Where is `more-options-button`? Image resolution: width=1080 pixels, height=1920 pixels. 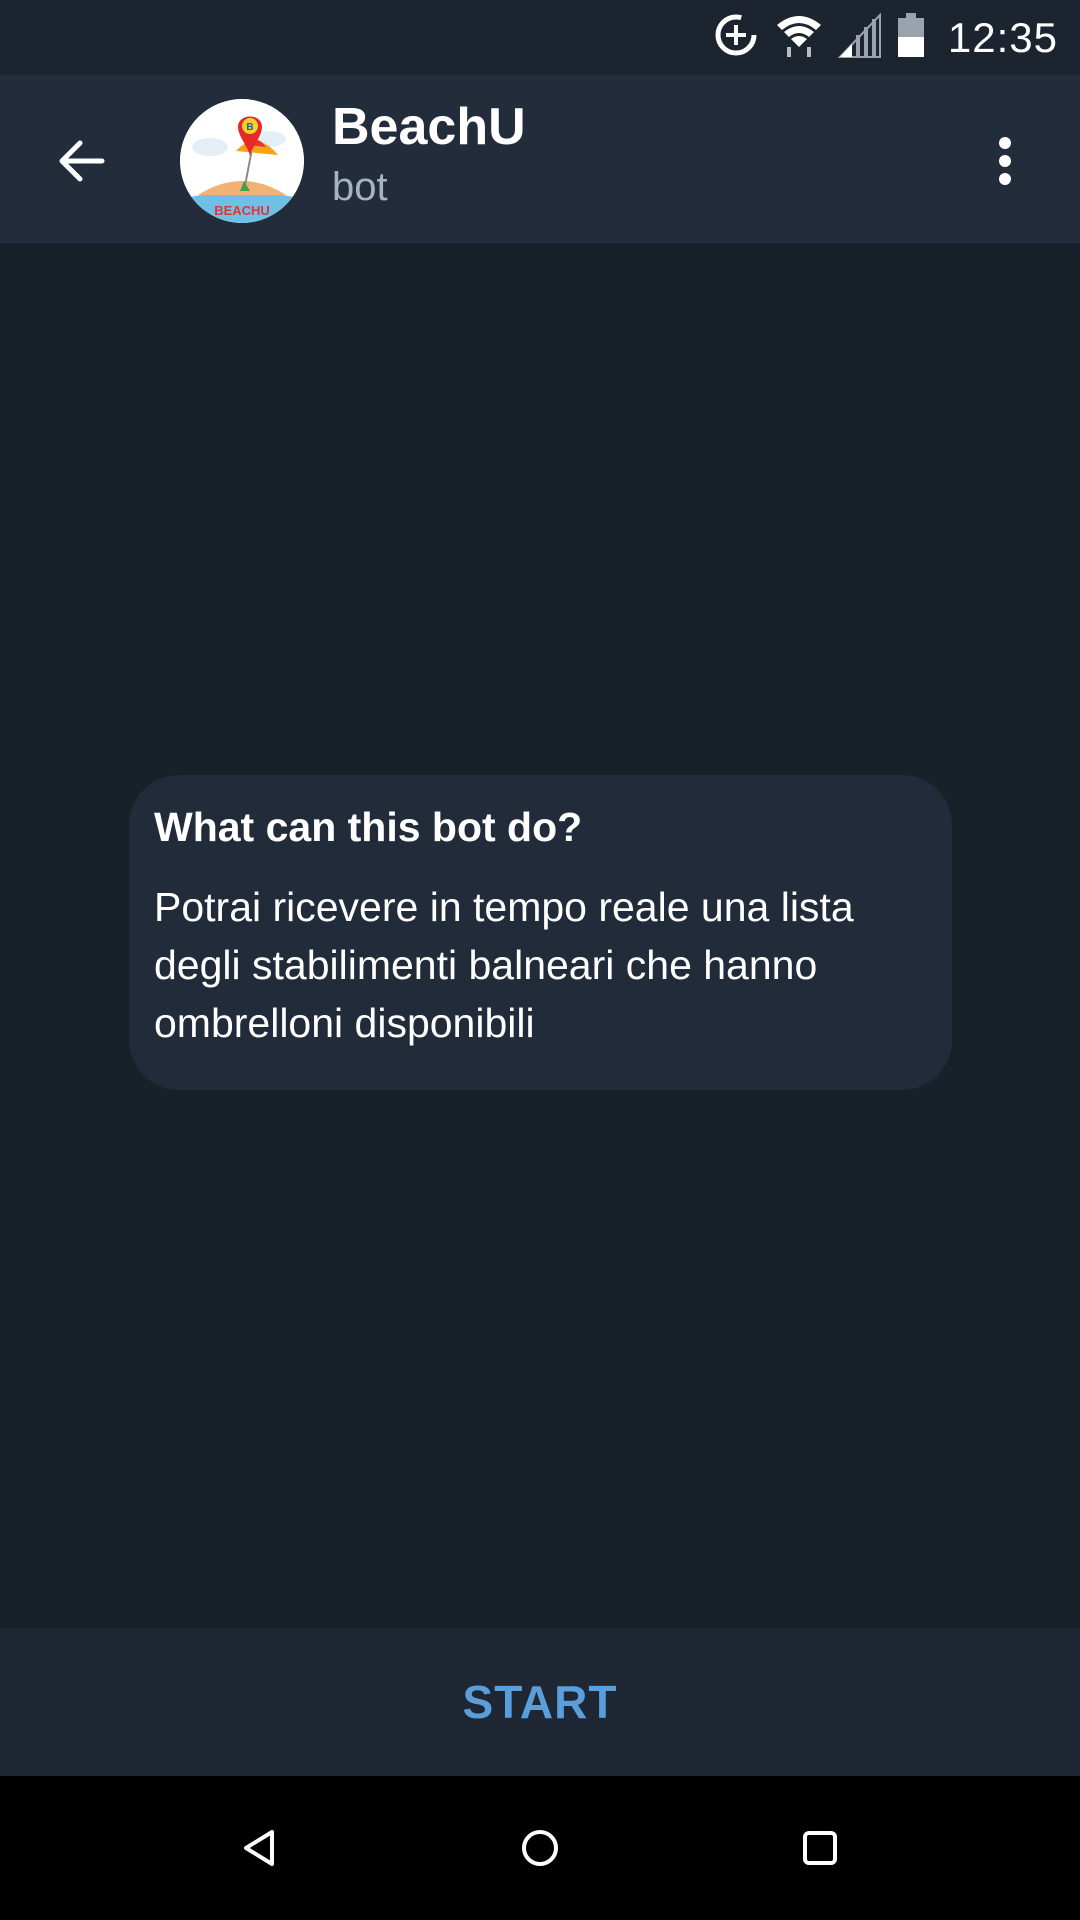
more-options-button is located at coordinates (1005, 161).